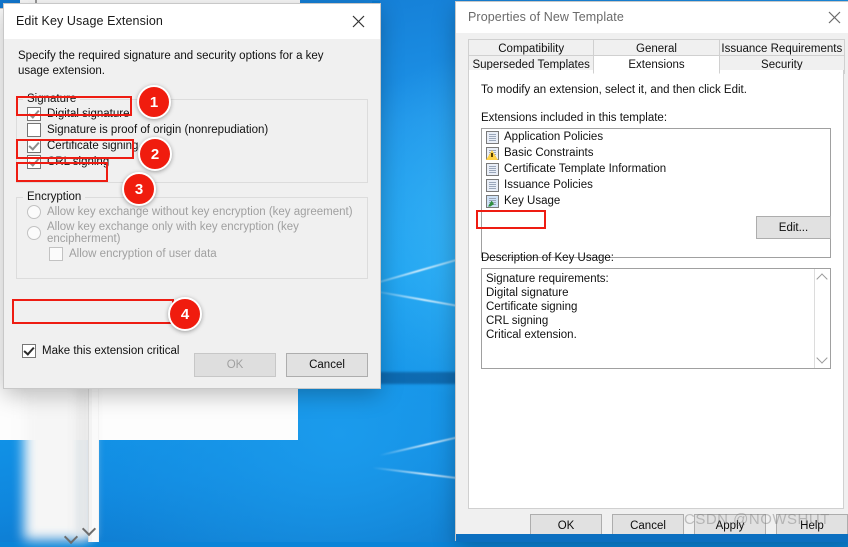 This screenshot has width=848, height=547. I want to click on checkbox-row-make-critical: Make this extension critical, so click(100, 351).